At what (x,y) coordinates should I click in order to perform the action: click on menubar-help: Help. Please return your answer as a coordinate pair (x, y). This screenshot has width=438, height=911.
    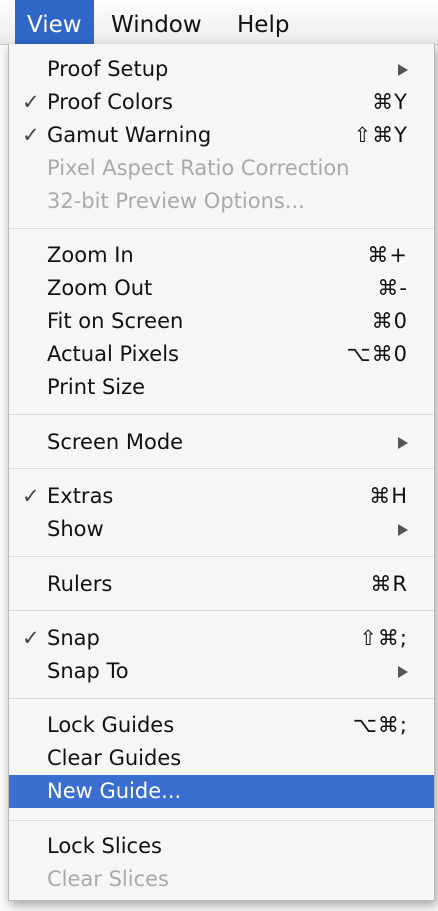
    Looking at the image, I should click on (263, 22).